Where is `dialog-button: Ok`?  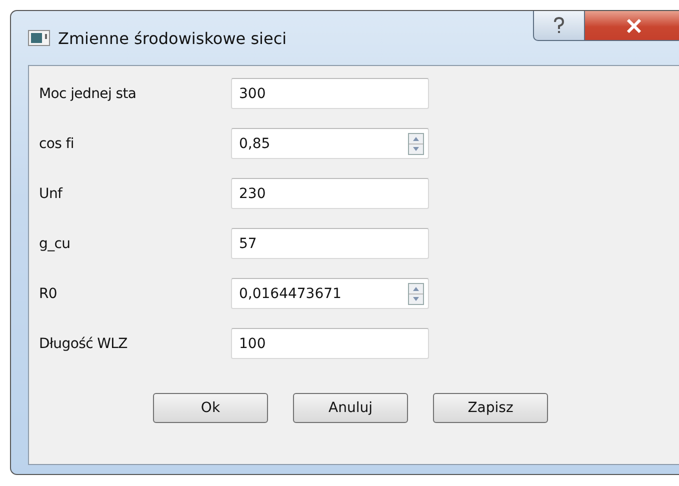
dialog-button: Ok is located at coordinates (210, 408).